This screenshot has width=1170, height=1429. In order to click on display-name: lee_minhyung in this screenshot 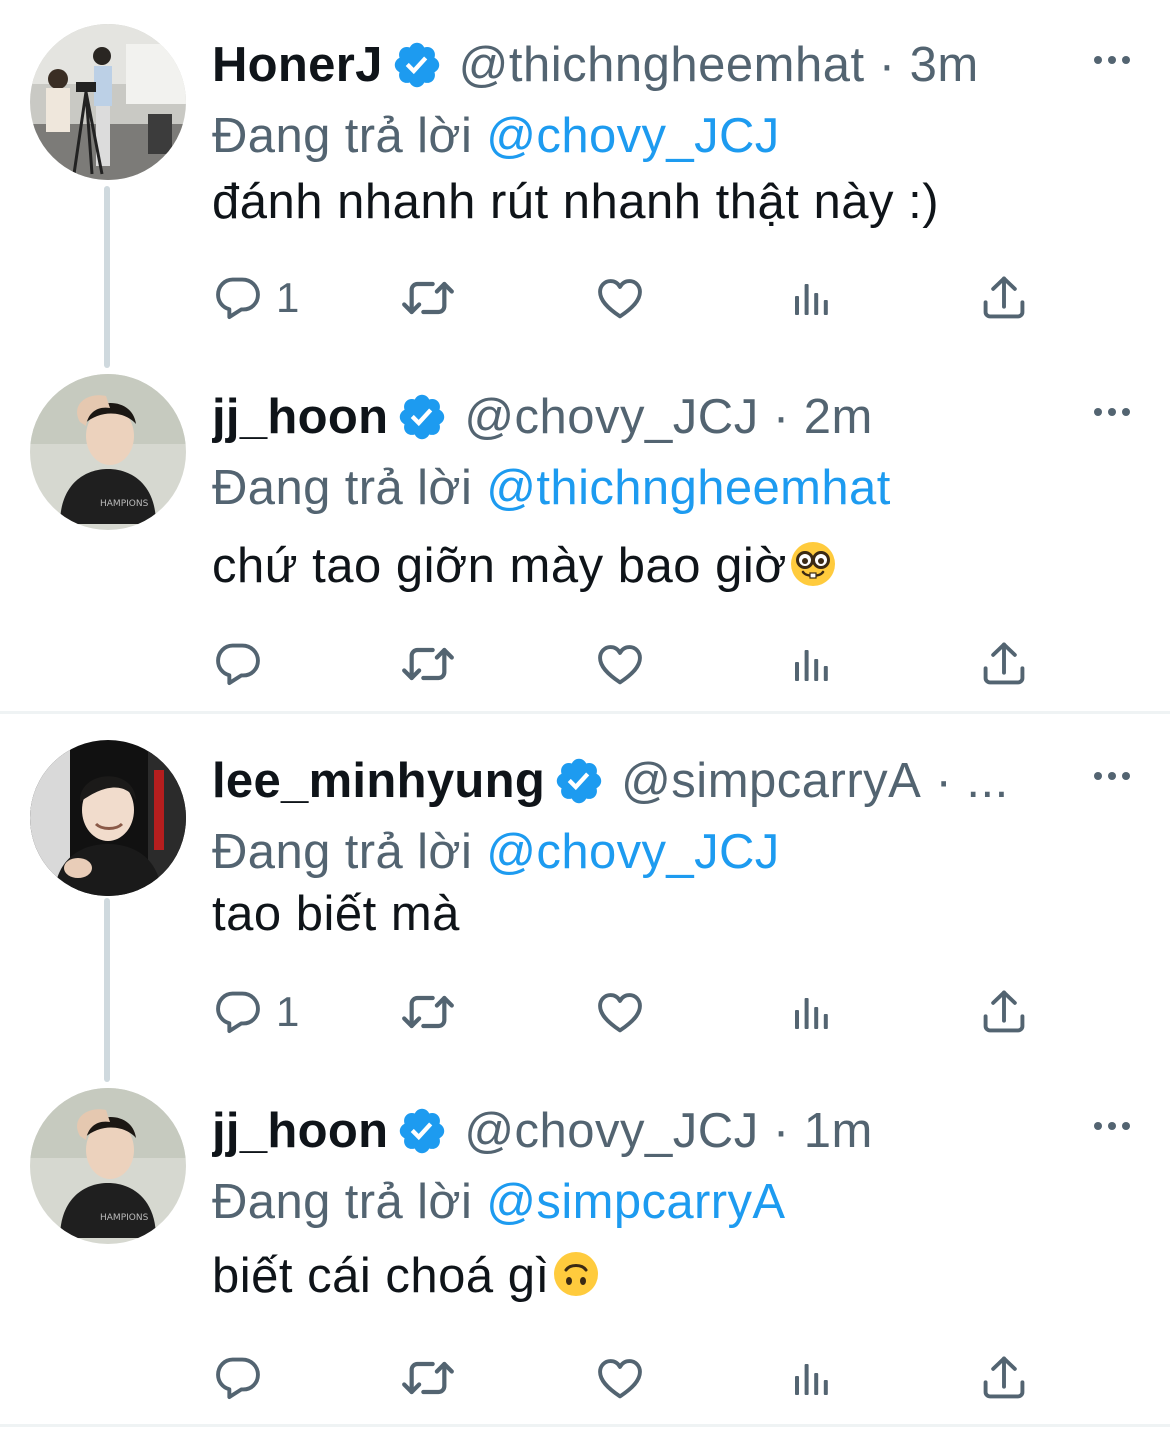, I will do `click(378, 781)`.